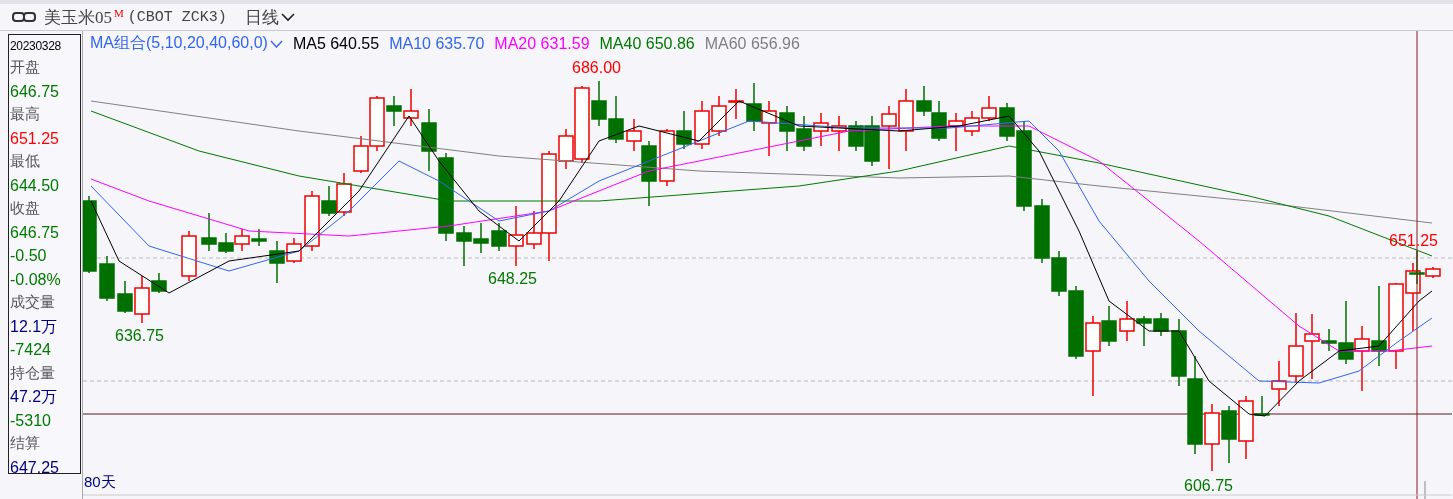 This screenshot has height=499, width=1453. I want to click on ma-combo-dropdown: MA组合(5,10,20,40,60,0), so click(186, 43).